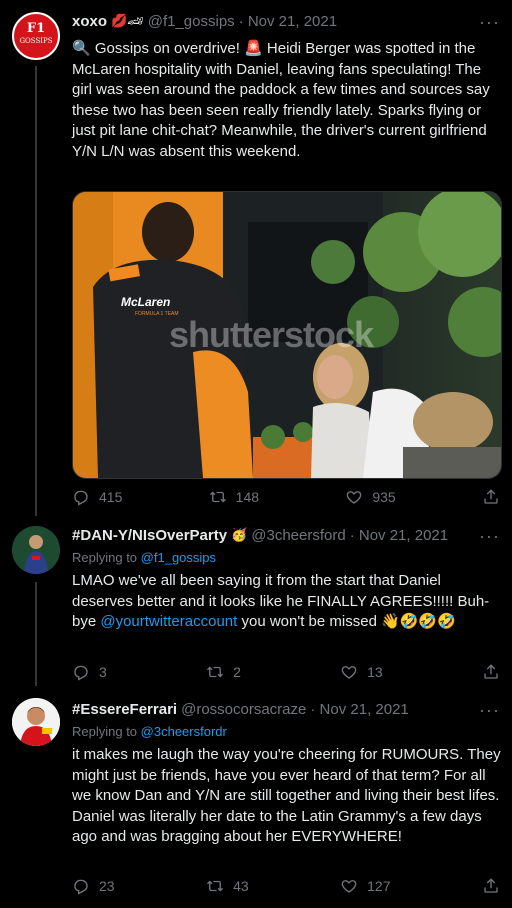 This screenshot has width=512, height=908. What do you see at coordinates (286, 672) in the screenshot?
I see `tweet-actions: 3 2 13` at bounding box center [286, 672].